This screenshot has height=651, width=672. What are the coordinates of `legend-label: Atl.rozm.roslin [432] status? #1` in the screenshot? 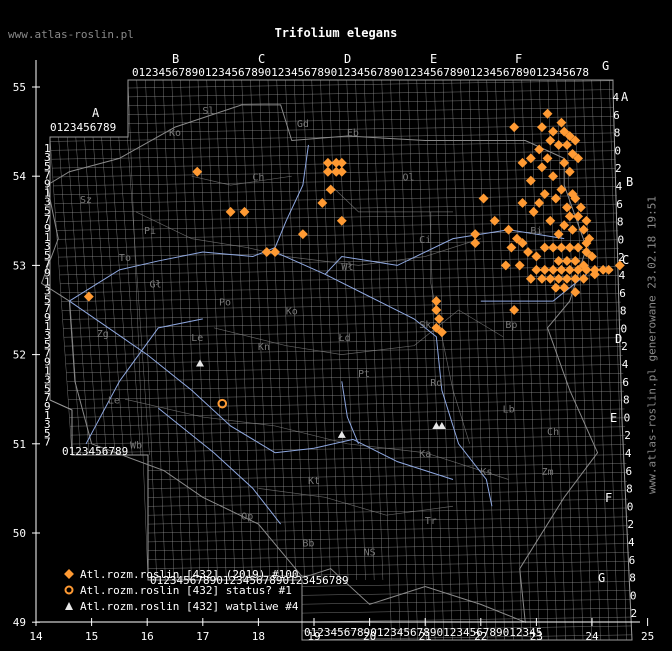 It's located at (186, 590).